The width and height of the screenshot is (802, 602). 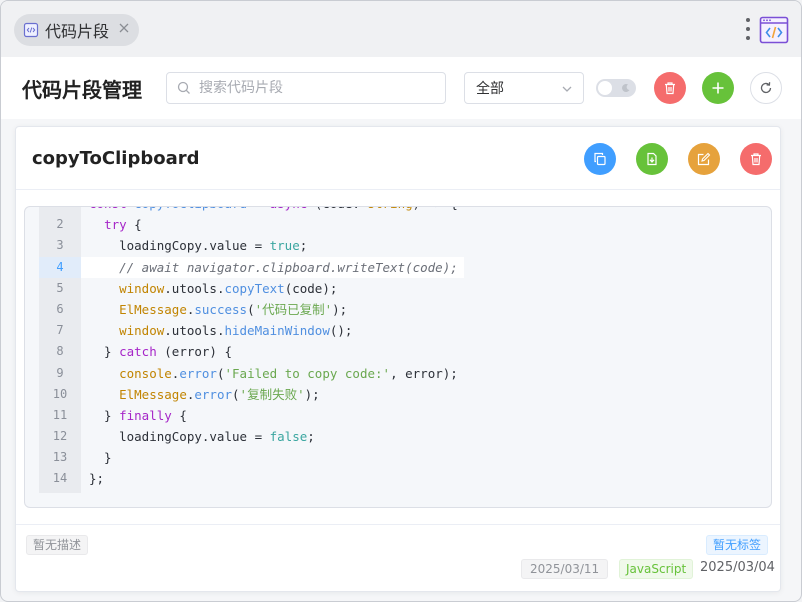 I want to click on tab-snippets: 代码片段, so click(x=76, y=30).